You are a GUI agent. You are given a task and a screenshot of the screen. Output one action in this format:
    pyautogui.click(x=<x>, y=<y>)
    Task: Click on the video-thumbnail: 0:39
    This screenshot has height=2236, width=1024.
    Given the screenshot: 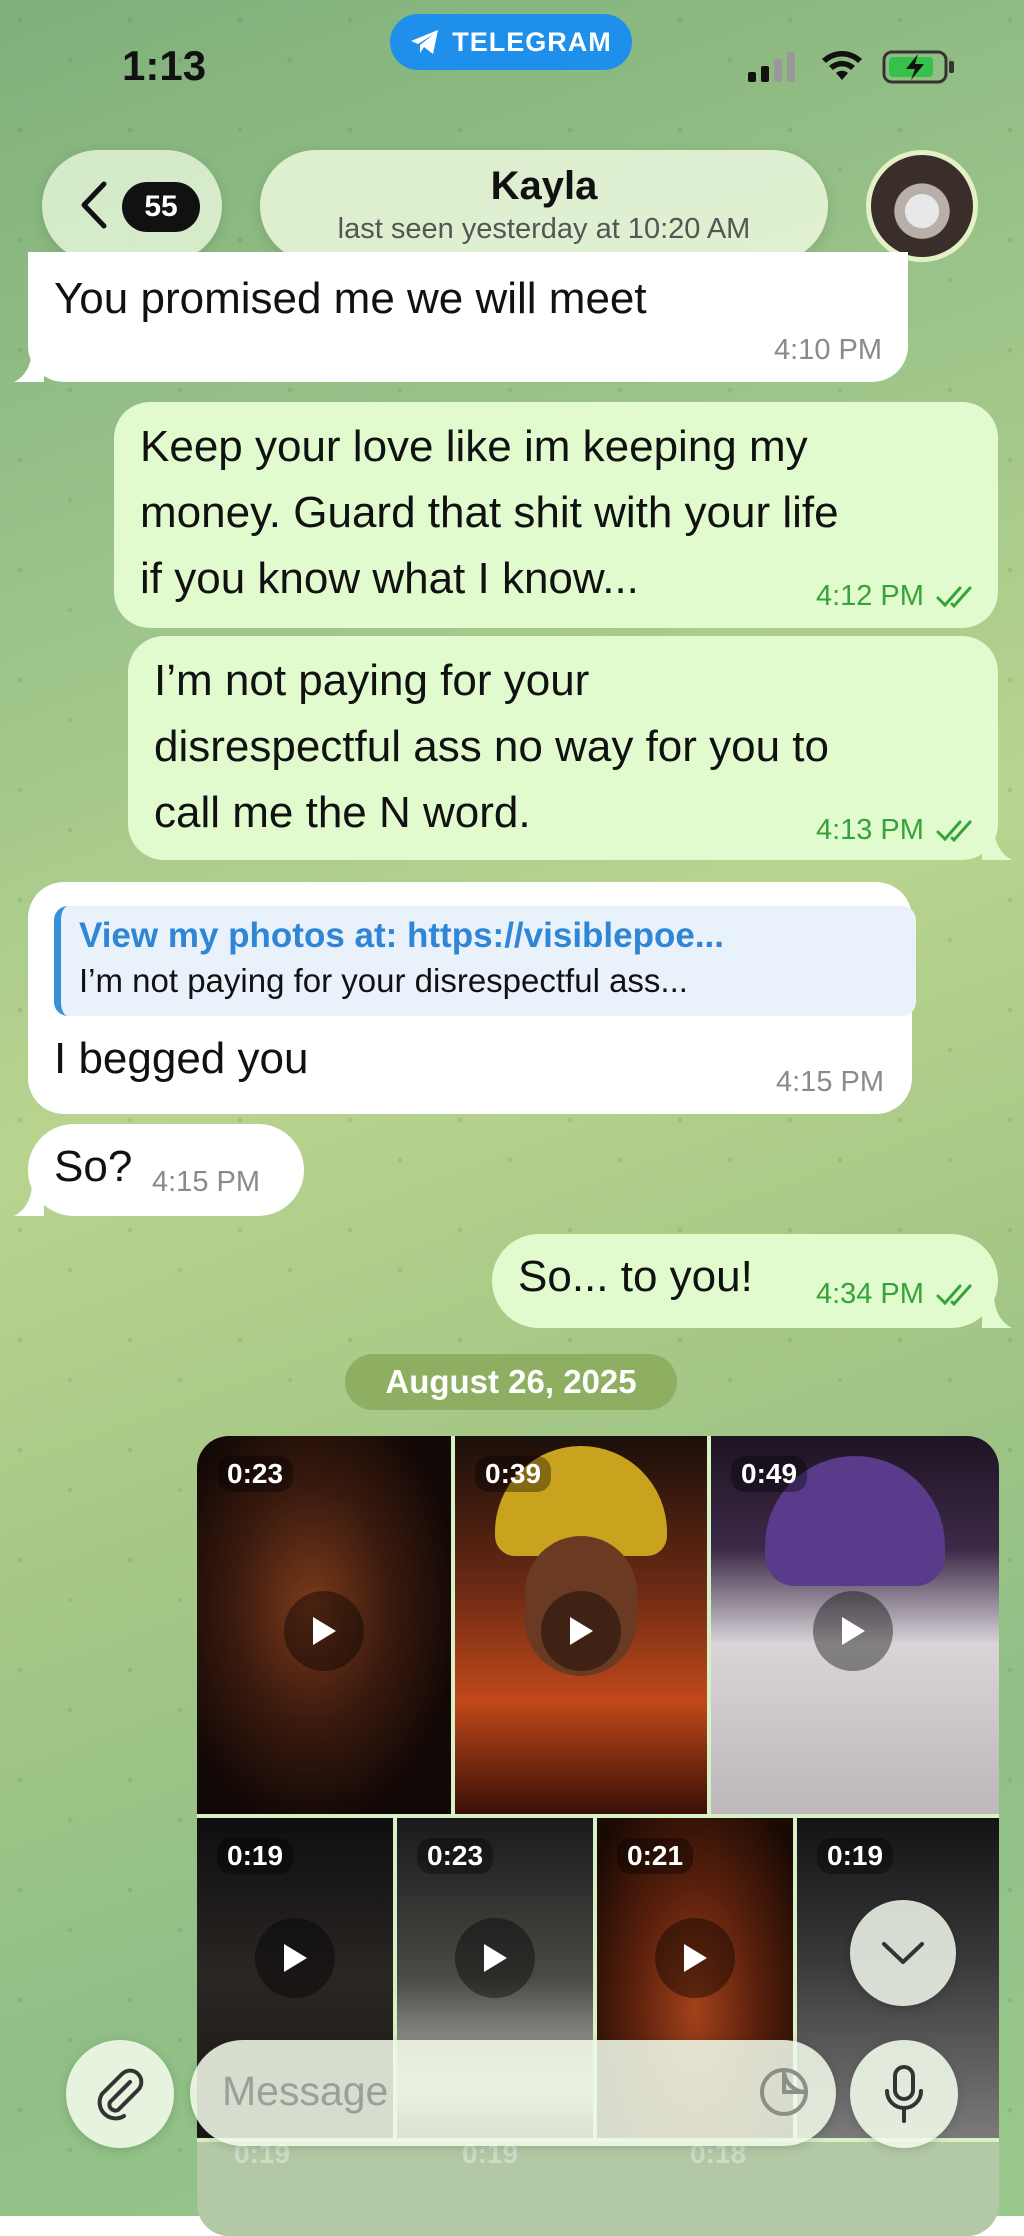 What is the action you would take?
    pyautogui.click(x=581, y=1625)
    